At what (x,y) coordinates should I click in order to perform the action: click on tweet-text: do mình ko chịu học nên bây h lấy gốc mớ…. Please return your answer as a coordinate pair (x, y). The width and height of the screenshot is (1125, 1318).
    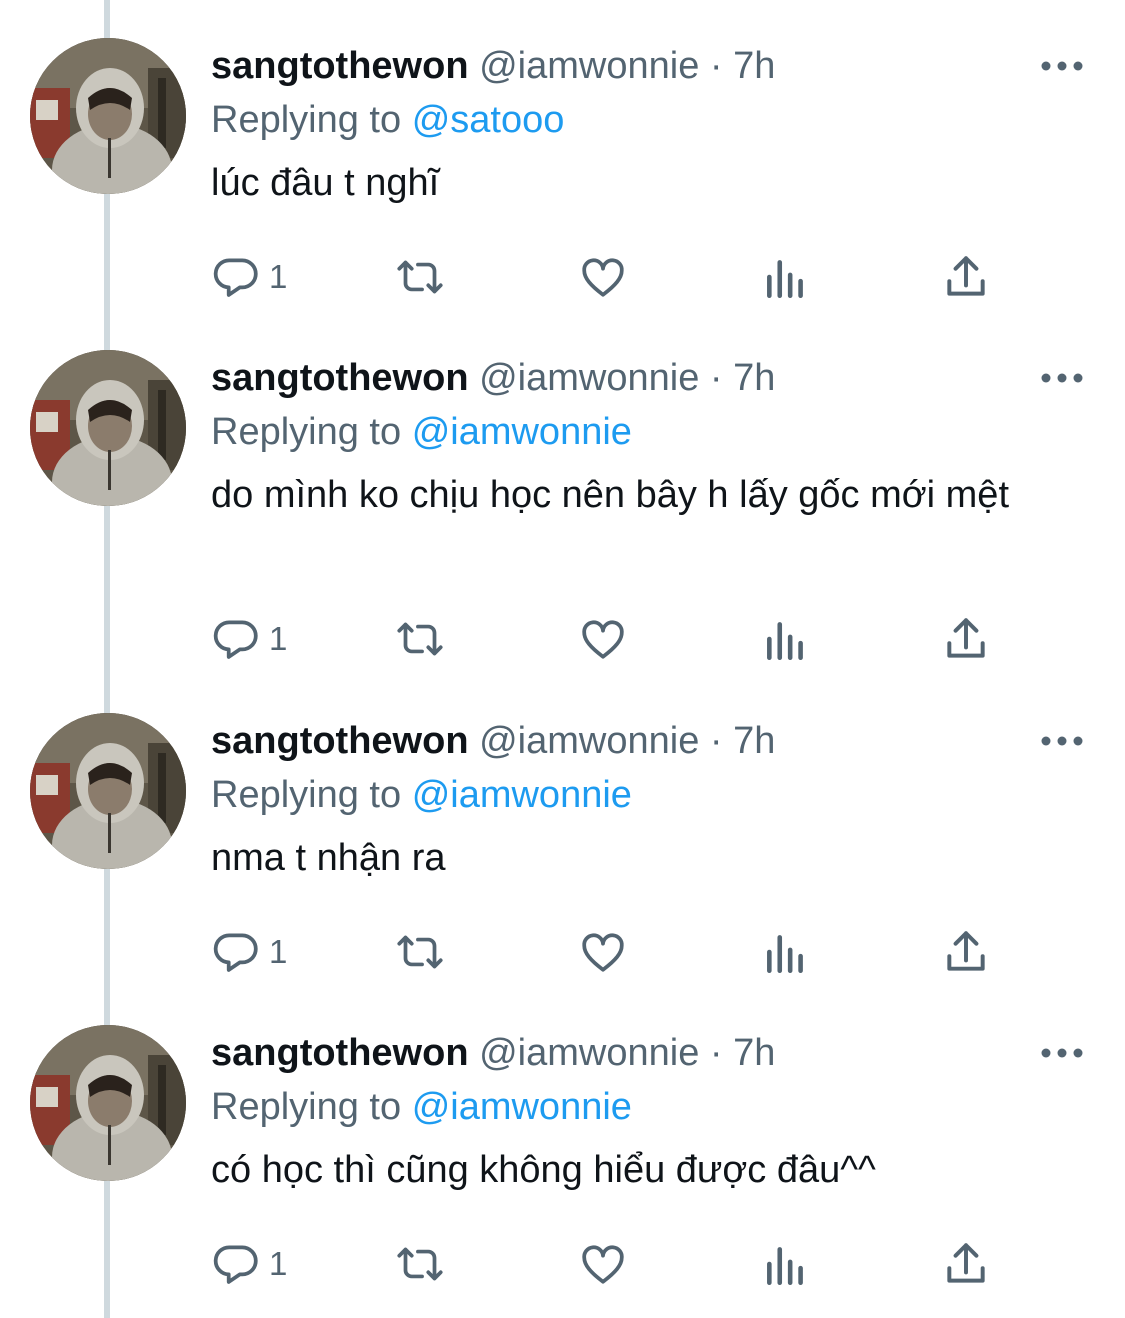
    Looking at the image, I should click on (610, 495).